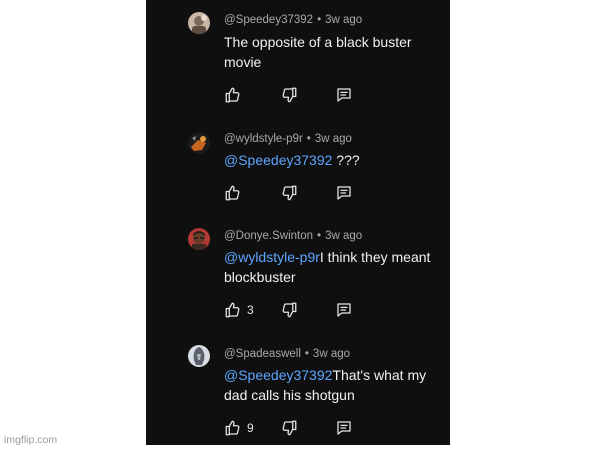  What do you see at coordinates (263, 139) in the screenshot?
I see `comment-author: @wyldstyle-p9r` at bounding box center [263, 139].